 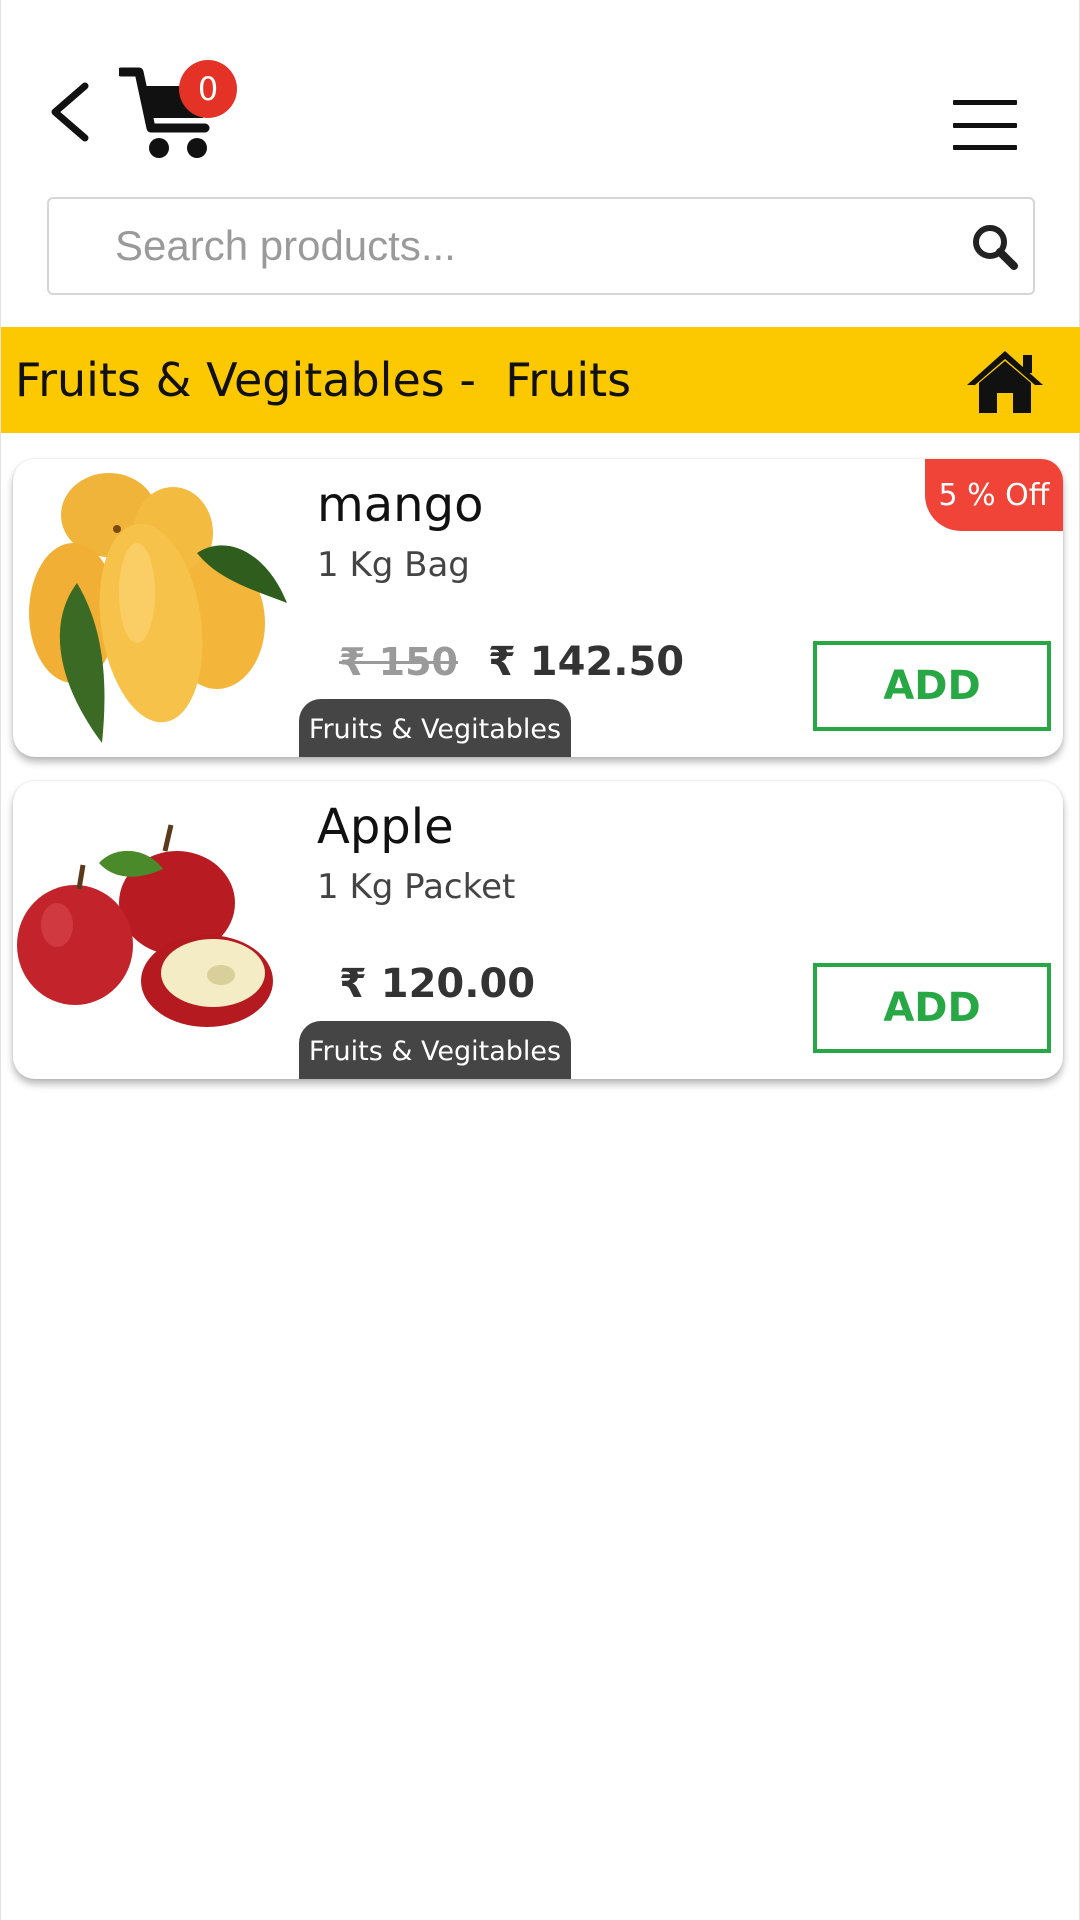 What do you see at coordinates (400, 505) in the screenshot?
I see `product-name: mango` at bounding box center [400, 505].